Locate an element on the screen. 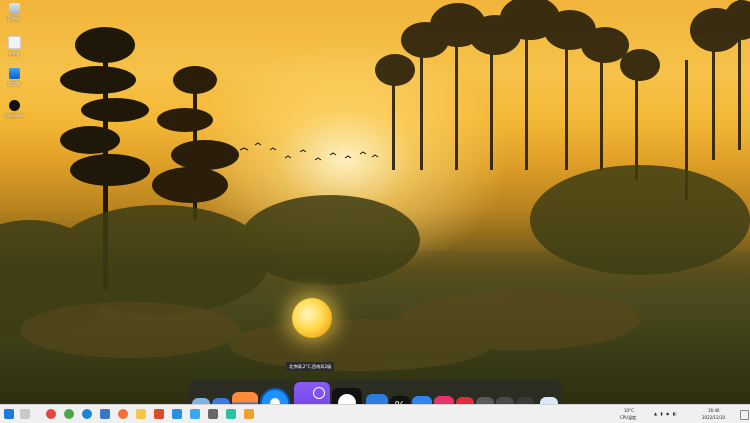 The height and width of the screenshot is (423, 750). glowing-orb is located at coordinates (312, 318).